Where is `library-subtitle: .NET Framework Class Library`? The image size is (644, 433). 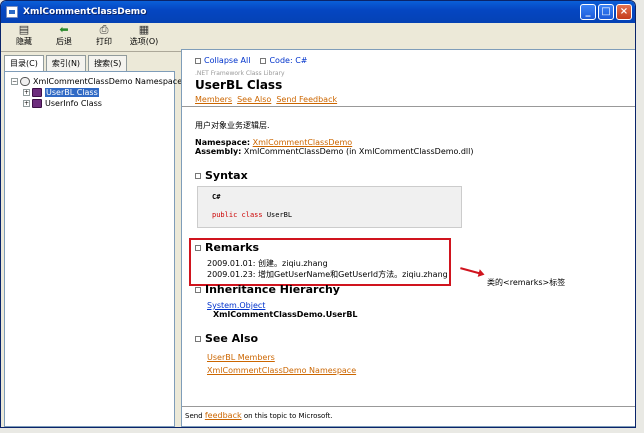
library-subtitle: .NET Framework Class Library is located at coordinates (240, 73).